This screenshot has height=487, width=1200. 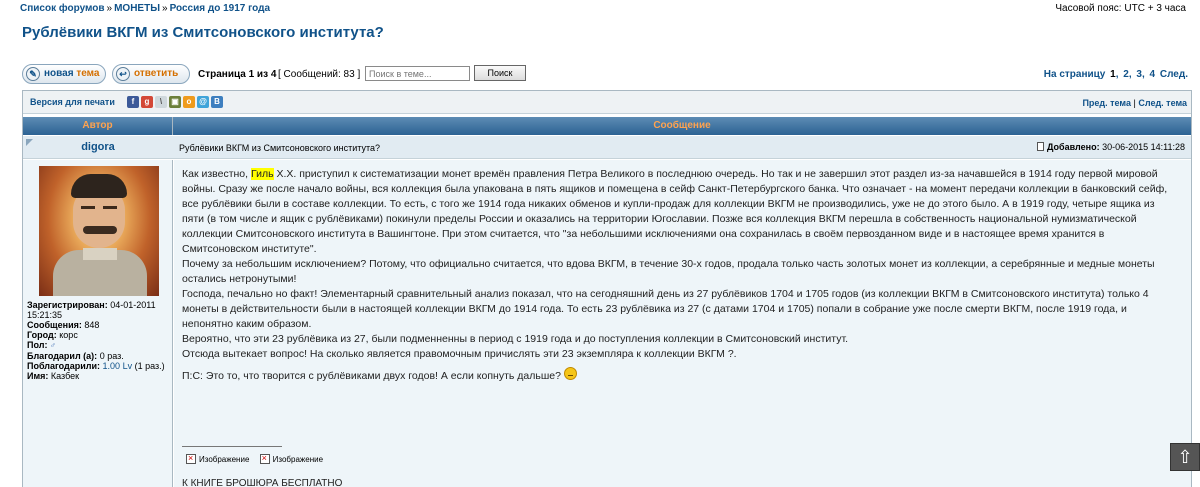 What do you see at coordinates (52, 345) in the screenshot?
I see `male-icon: ♂` at bounding box center [52, 345].